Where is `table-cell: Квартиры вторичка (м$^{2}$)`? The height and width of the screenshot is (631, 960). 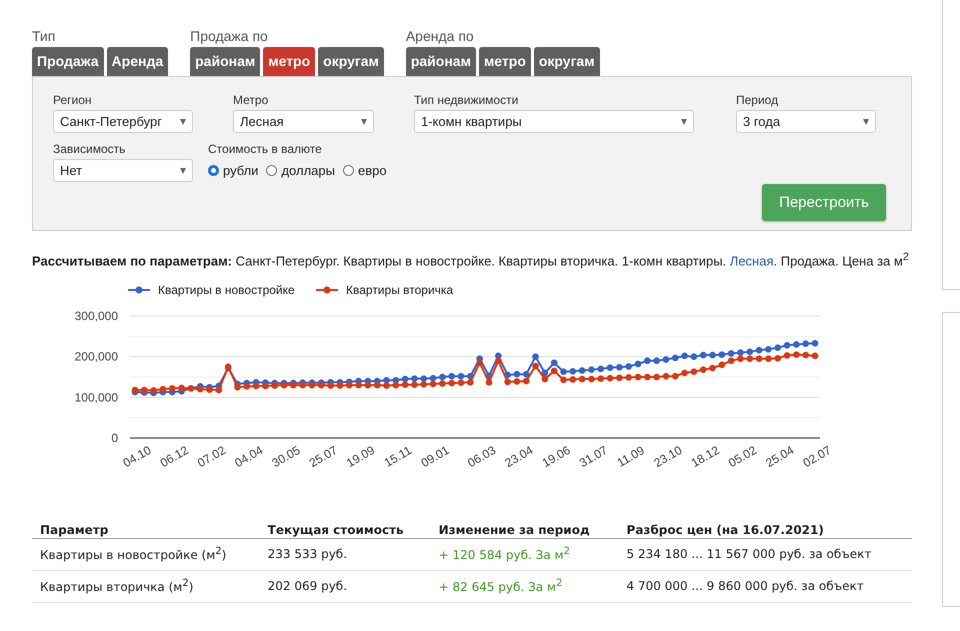
table-cell: Квартиры вторичка (м$^{2}$) is located at coordinates (146, 586).